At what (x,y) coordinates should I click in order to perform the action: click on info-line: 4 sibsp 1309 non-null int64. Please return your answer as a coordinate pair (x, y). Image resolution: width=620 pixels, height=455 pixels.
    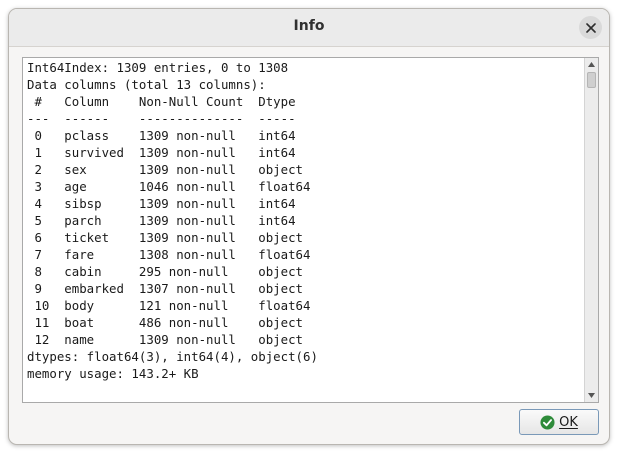
    Looking at the image, I should click on (161, 203).